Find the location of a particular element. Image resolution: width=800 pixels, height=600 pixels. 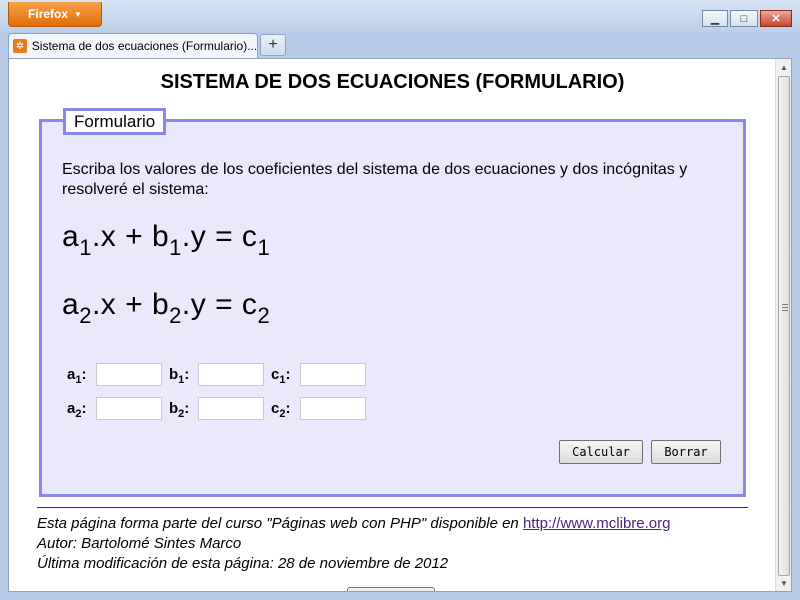

scroll-down-icon: ▼ is located at coordinates (783, 583).